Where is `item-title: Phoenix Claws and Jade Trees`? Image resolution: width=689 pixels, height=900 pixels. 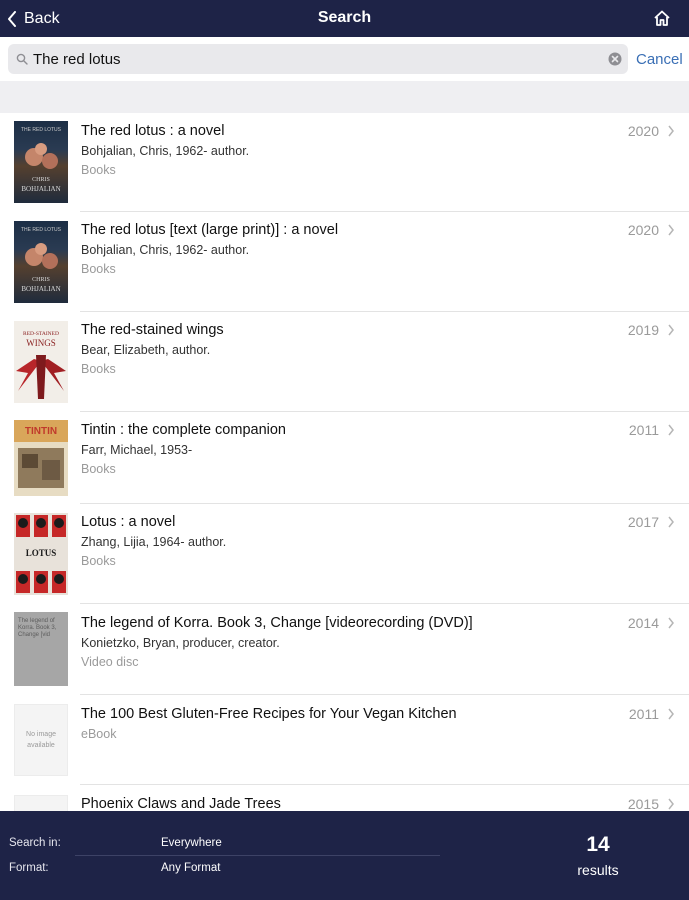 item-title: Phoenix Claws and Jade Trees is located at coordinates (181, 803).